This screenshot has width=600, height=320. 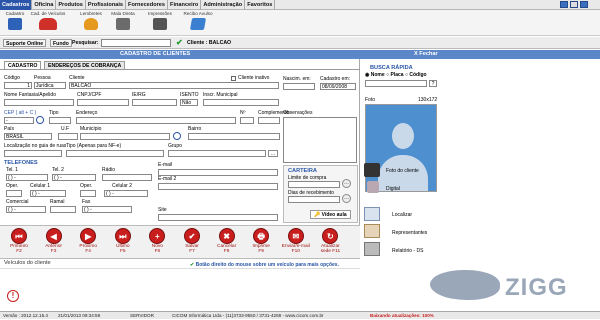 I want to click on numero-input, so click(x=247, y=120).